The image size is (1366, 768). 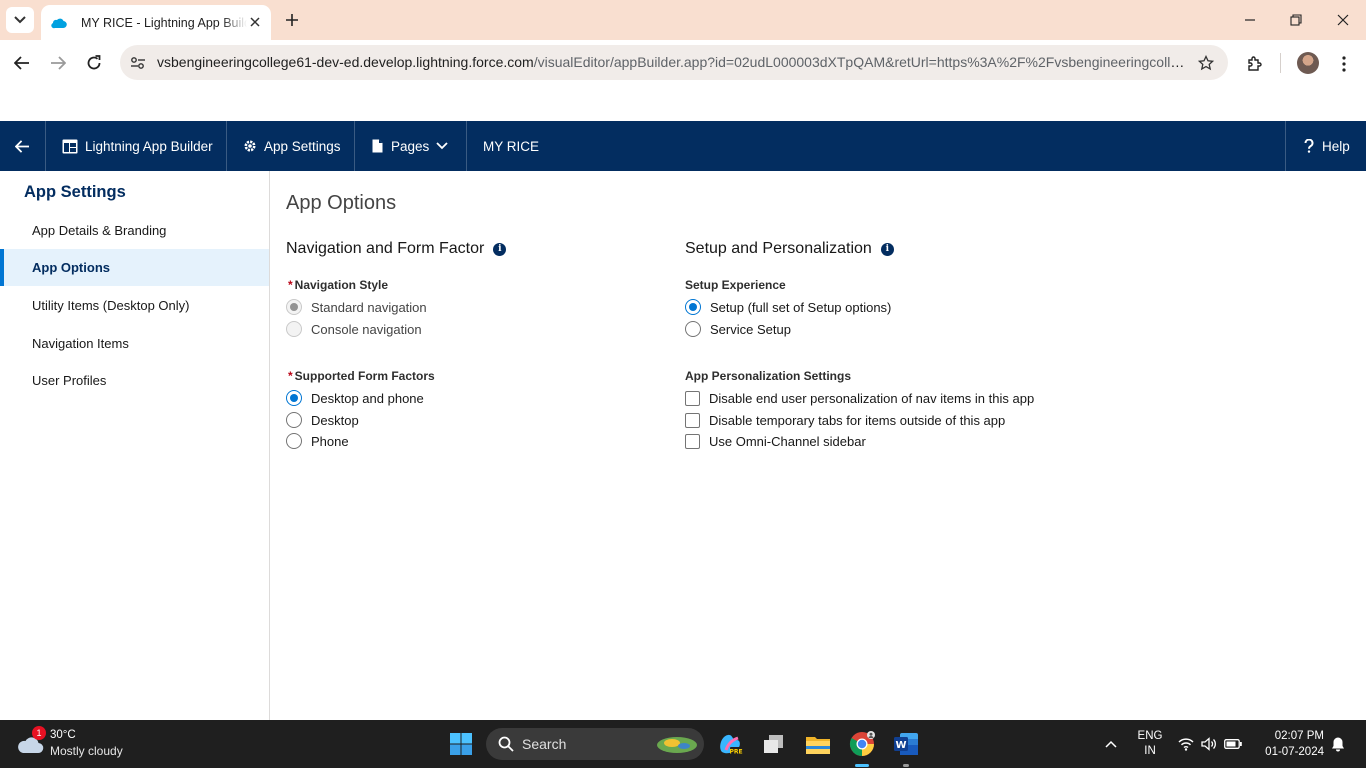 I want to click on question-icon, so click(x=1309, y=146).